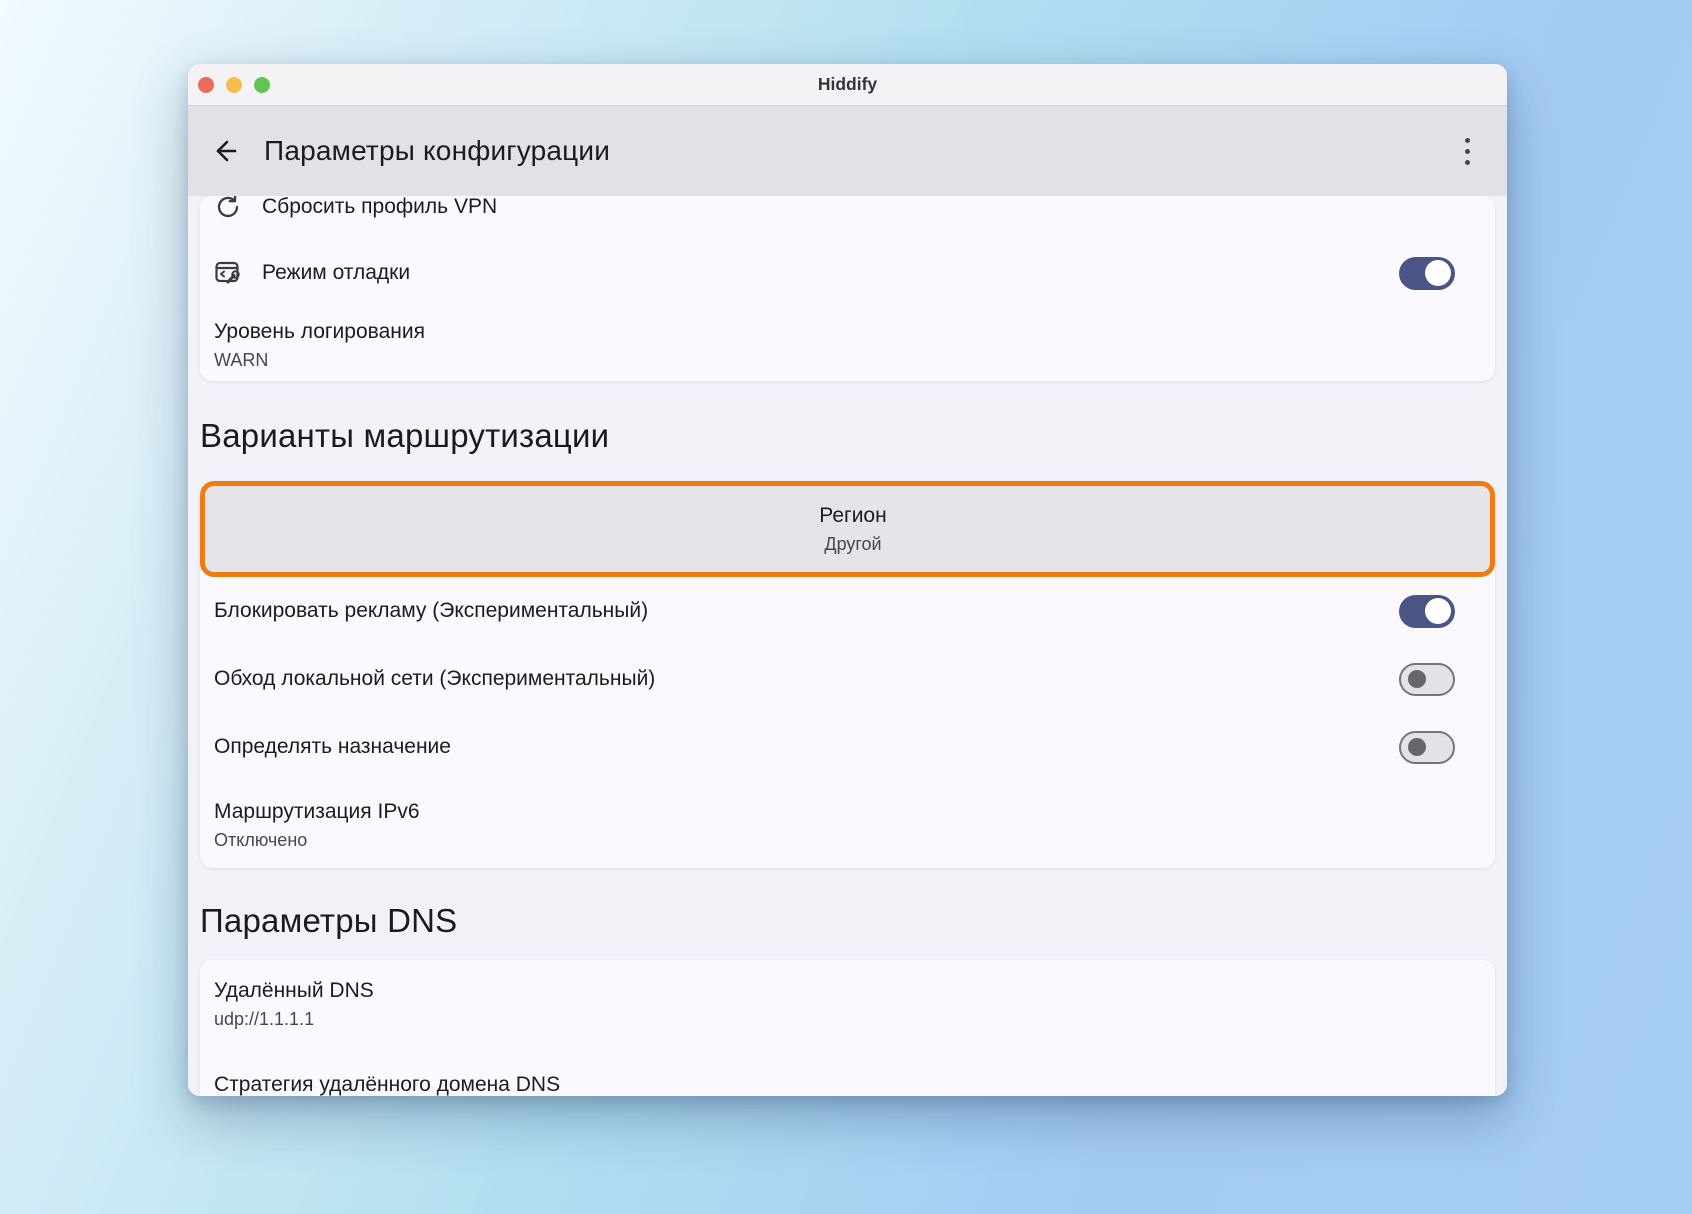 Image resolution: width=1692 pixels, height=1214 pixels. I want to click on log-level-row: Уровень логирования WARN, so click(847, 344).